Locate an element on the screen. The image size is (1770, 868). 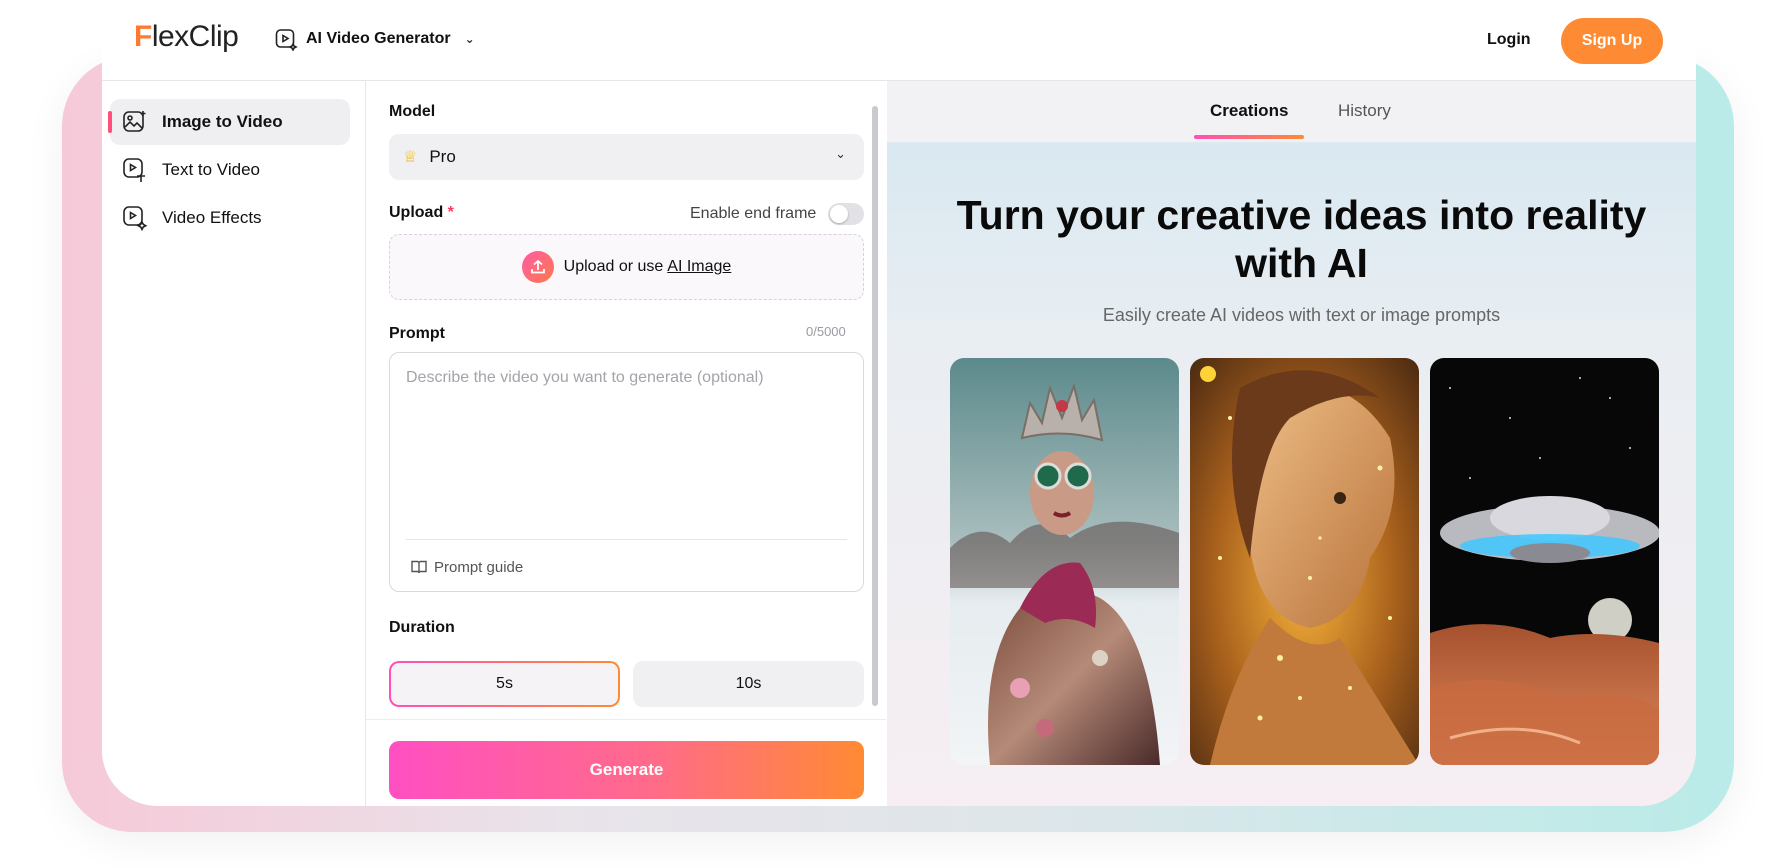
sample-card-ufo-canyon is located at coordinates (1544, 561).